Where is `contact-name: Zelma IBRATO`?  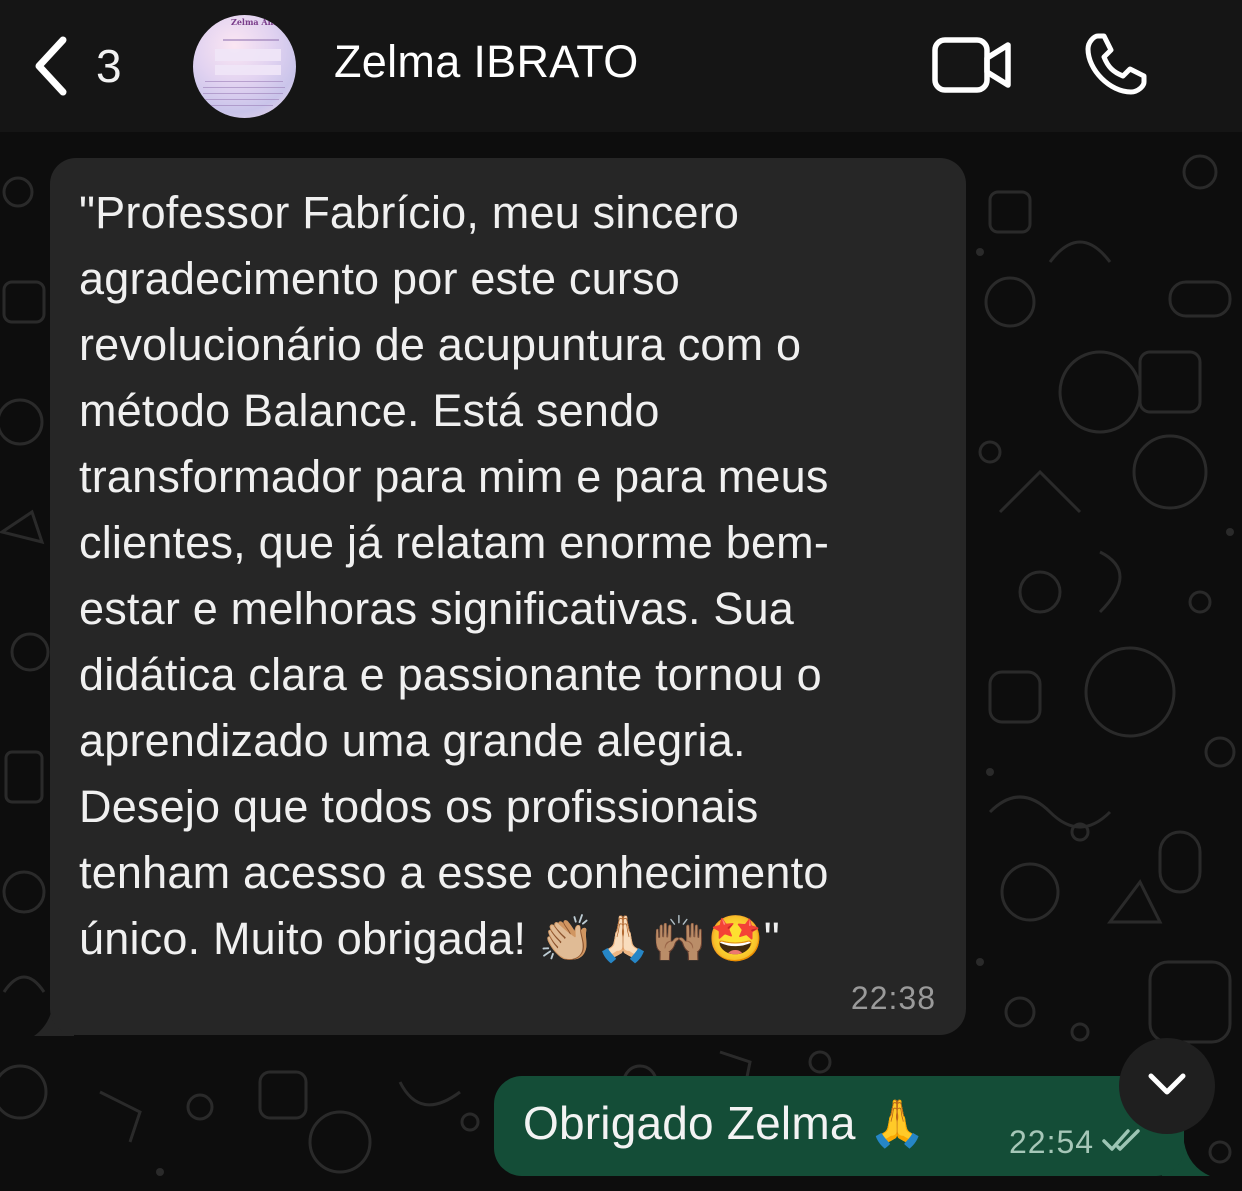
contact-name: Zelma IBRATO is located at coordinates (486, 62).